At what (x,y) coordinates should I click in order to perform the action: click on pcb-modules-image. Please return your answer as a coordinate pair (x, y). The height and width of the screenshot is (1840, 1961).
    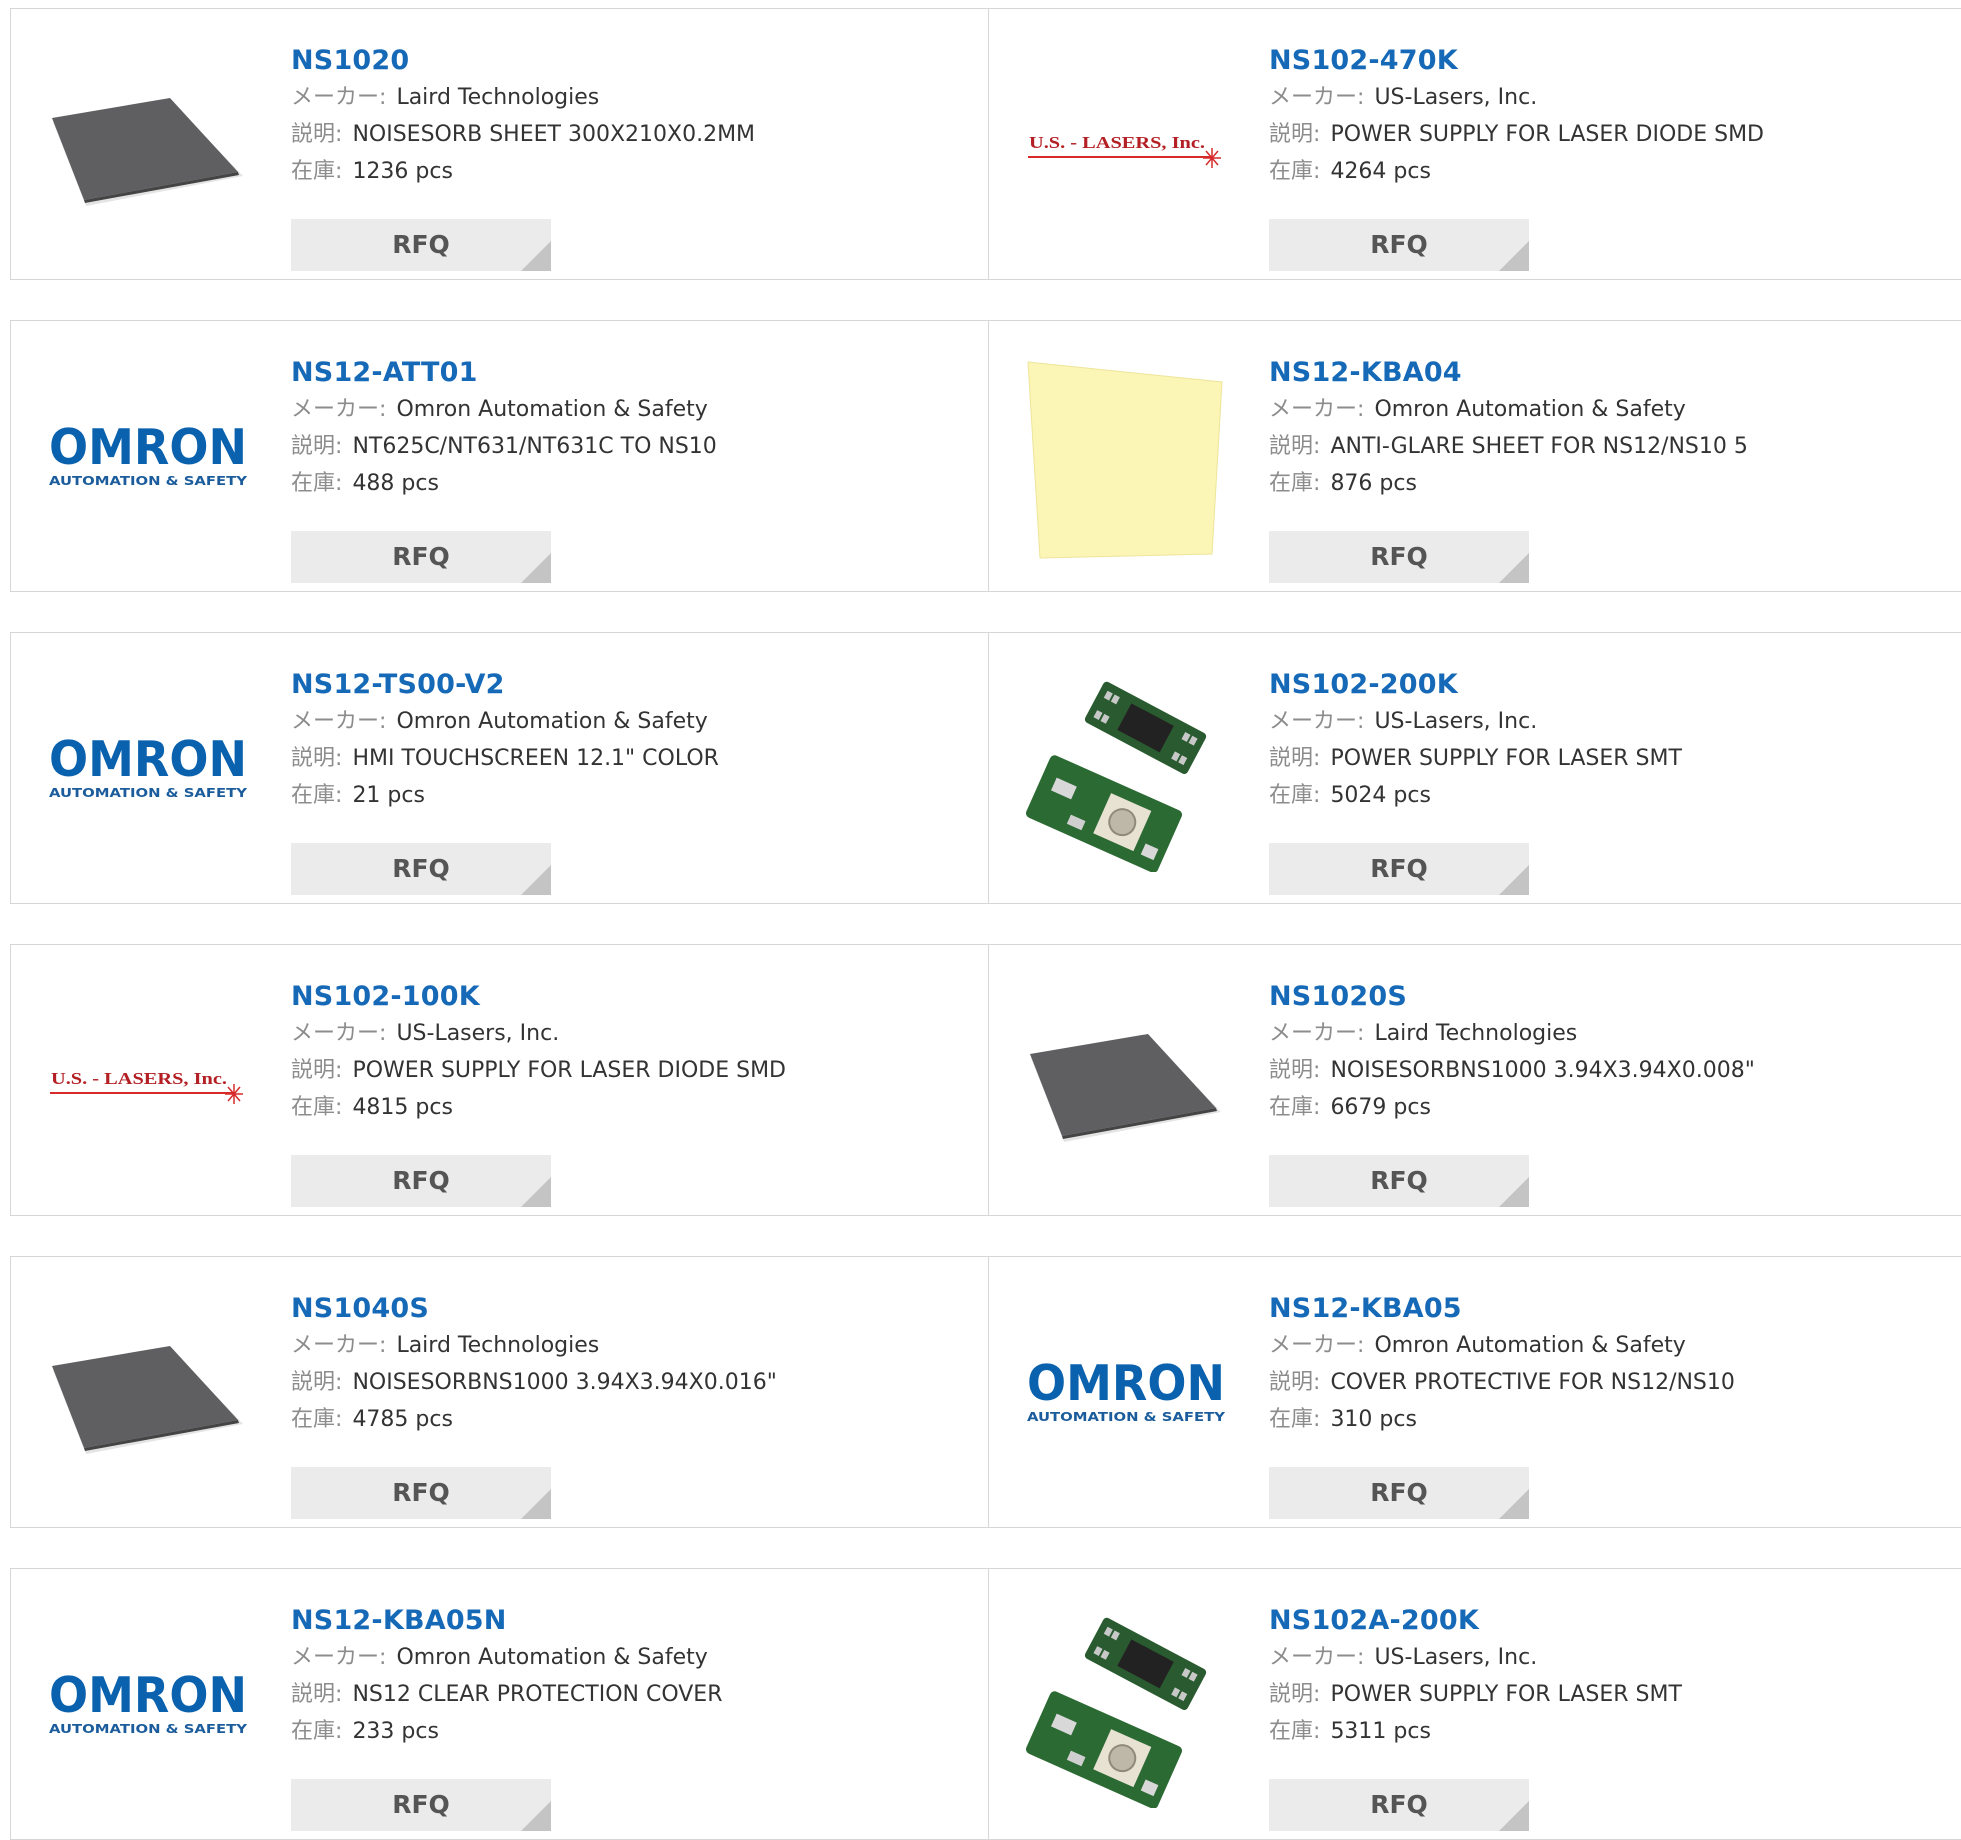
    Looking at the image, I should click on (1116, 1712).